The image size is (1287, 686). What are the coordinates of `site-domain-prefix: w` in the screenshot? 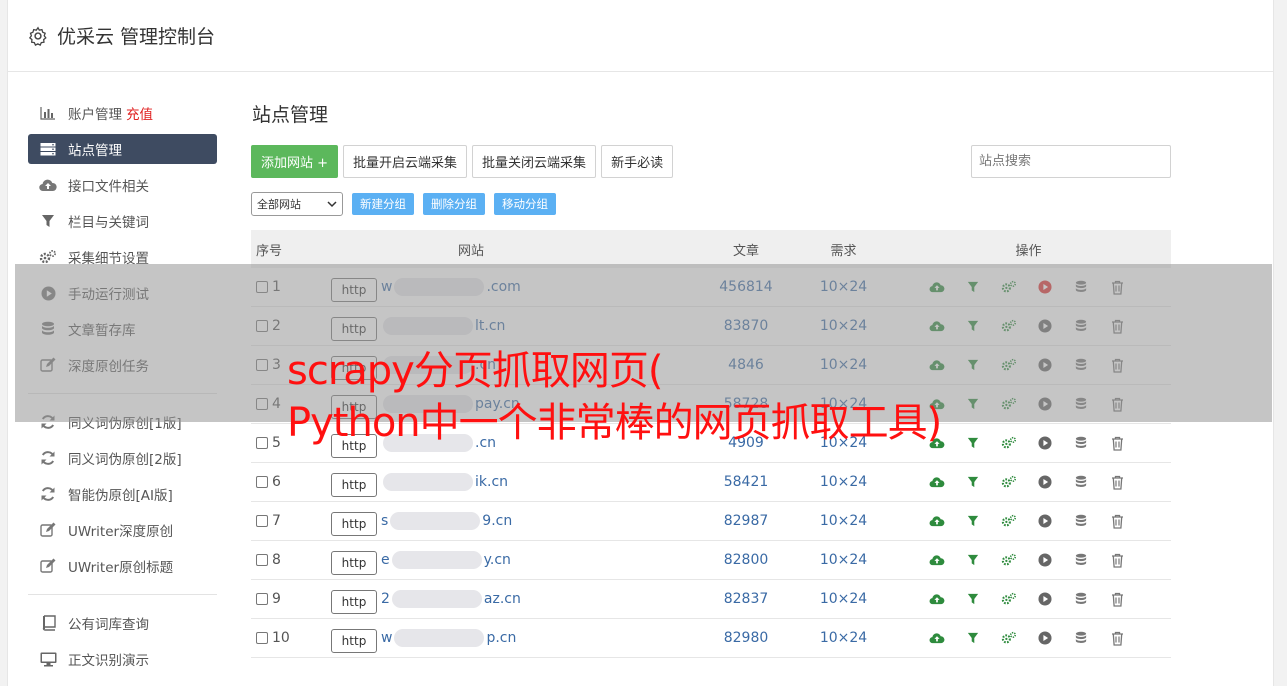 It's located at (386, 638).